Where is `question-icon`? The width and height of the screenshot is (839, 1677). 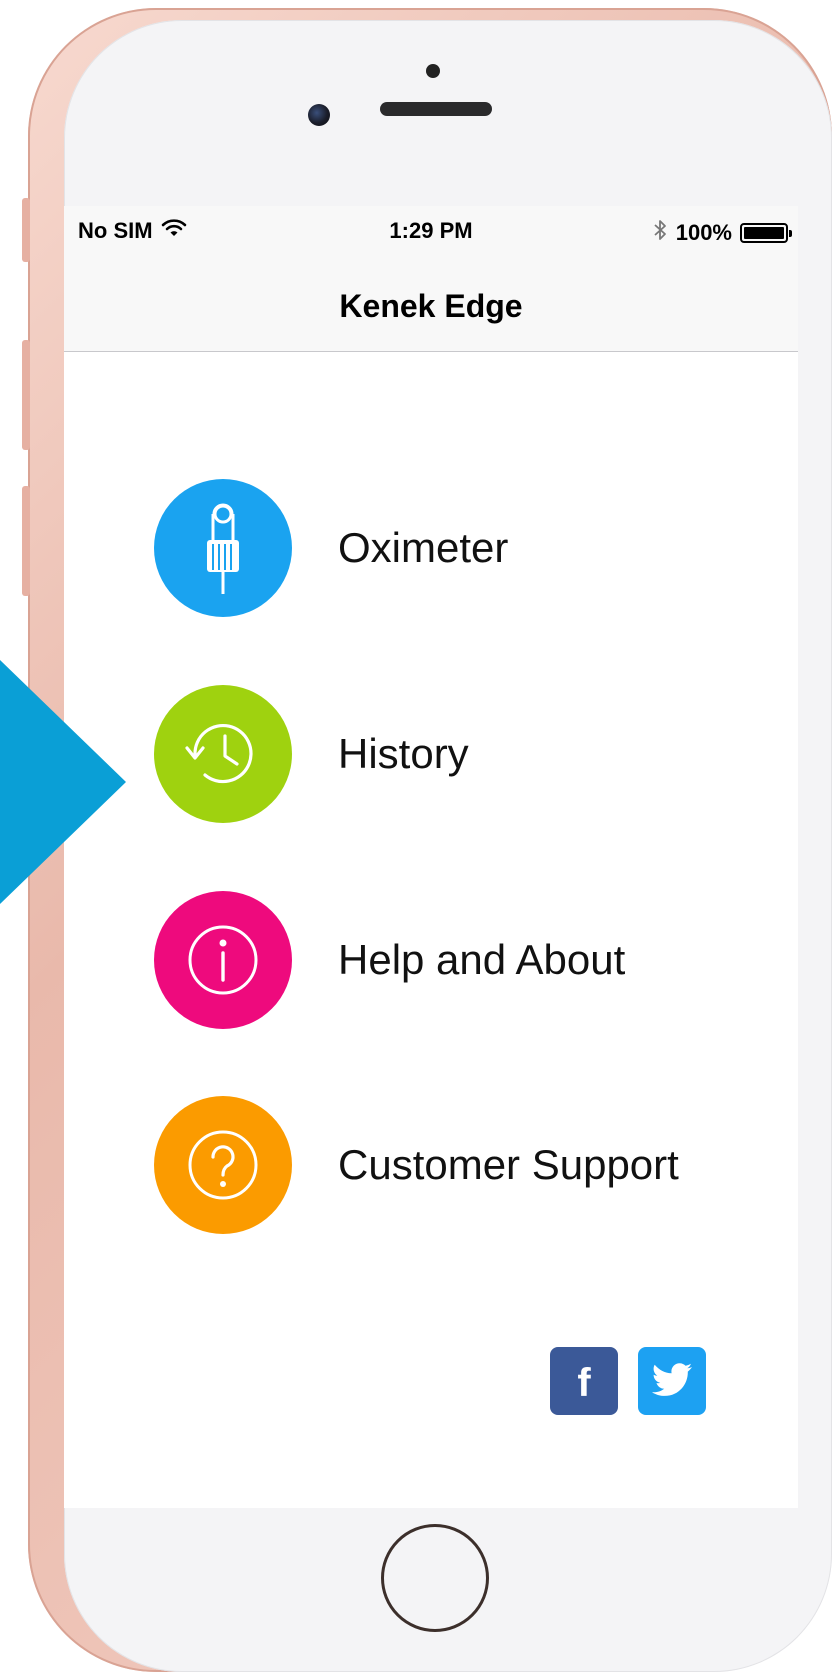
question-icon is located at coordinates (223, 1165).